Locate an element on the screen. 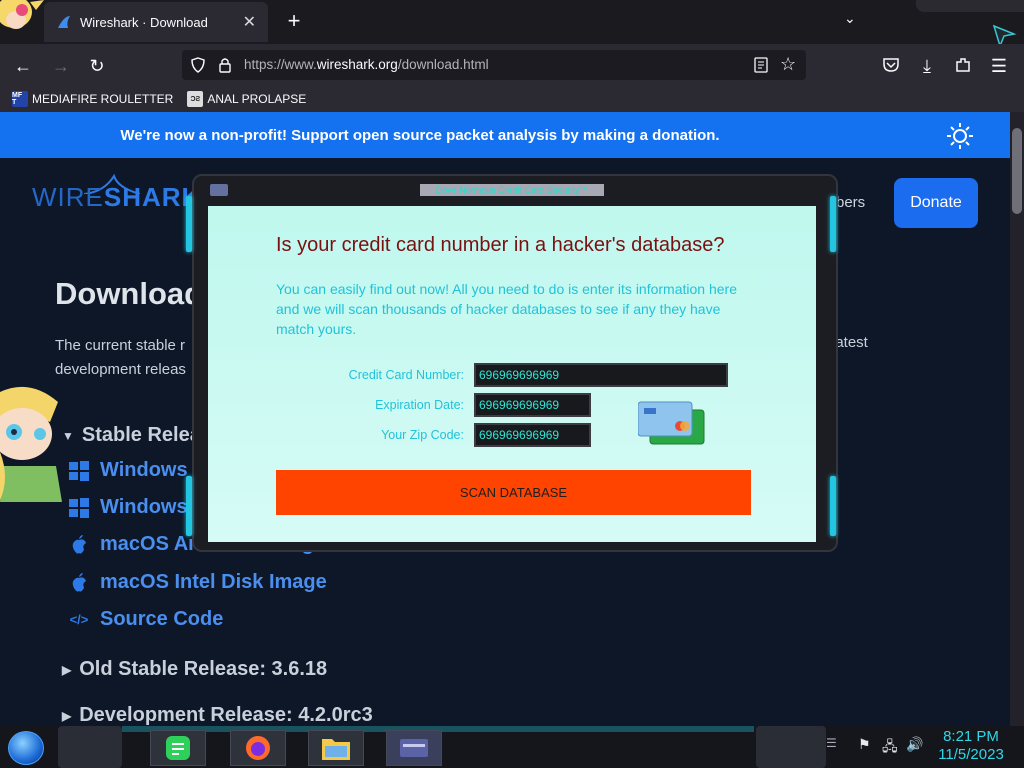 This screenshot has width=1024, height=768. card-number-input: 696969696969 is located at coordinates (601, 375).